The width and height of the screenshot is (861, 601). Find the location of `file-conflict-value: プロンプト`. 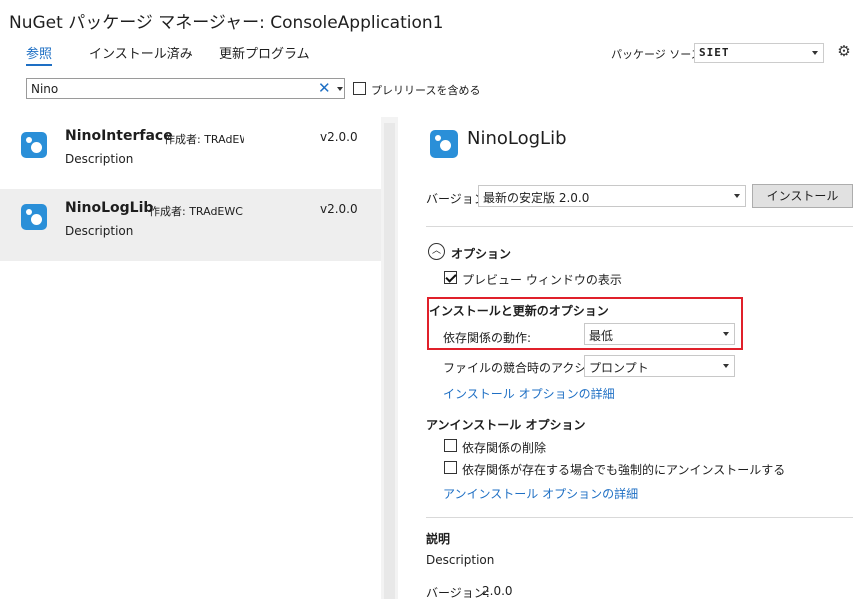

file-conflict-value: プロンプト is located at coordinates (619, 368).